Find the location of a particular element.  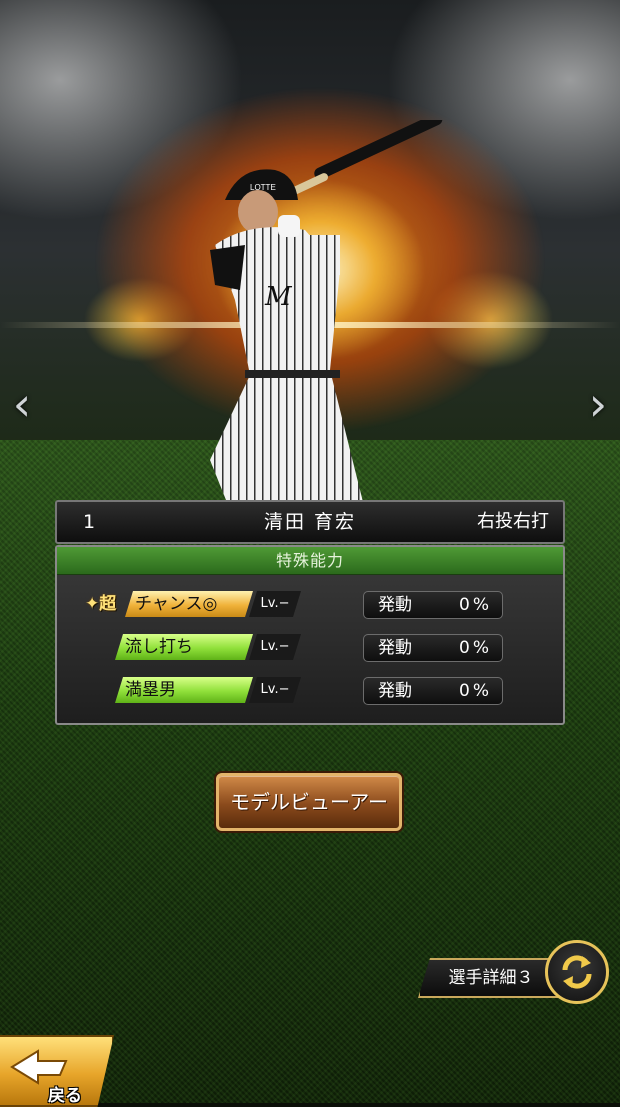

chevron-left-icon: ‹ is located at coordinates (22, 404).